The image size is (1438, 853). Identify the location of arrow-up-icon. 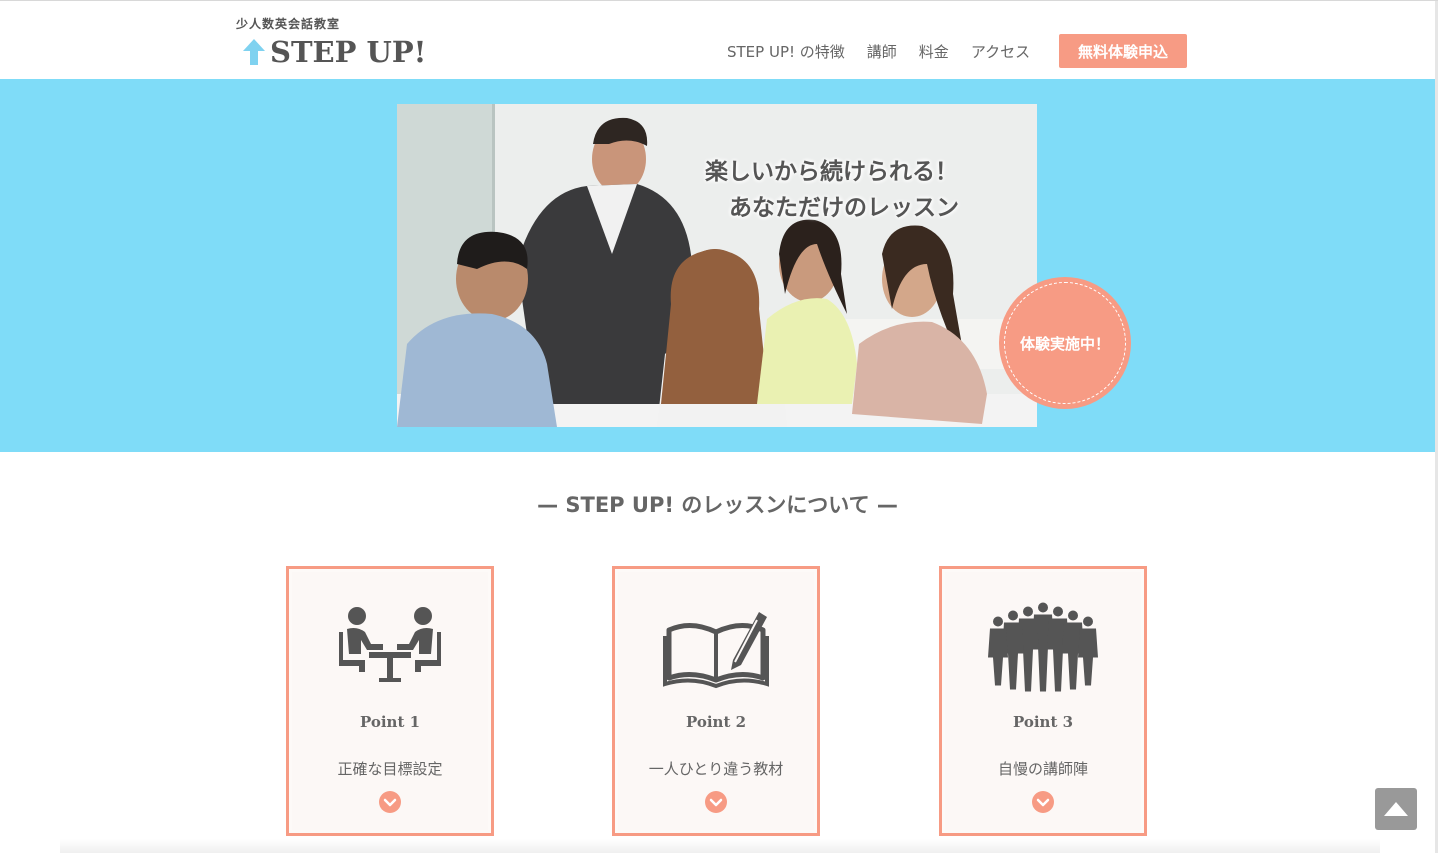
(1396, 809).